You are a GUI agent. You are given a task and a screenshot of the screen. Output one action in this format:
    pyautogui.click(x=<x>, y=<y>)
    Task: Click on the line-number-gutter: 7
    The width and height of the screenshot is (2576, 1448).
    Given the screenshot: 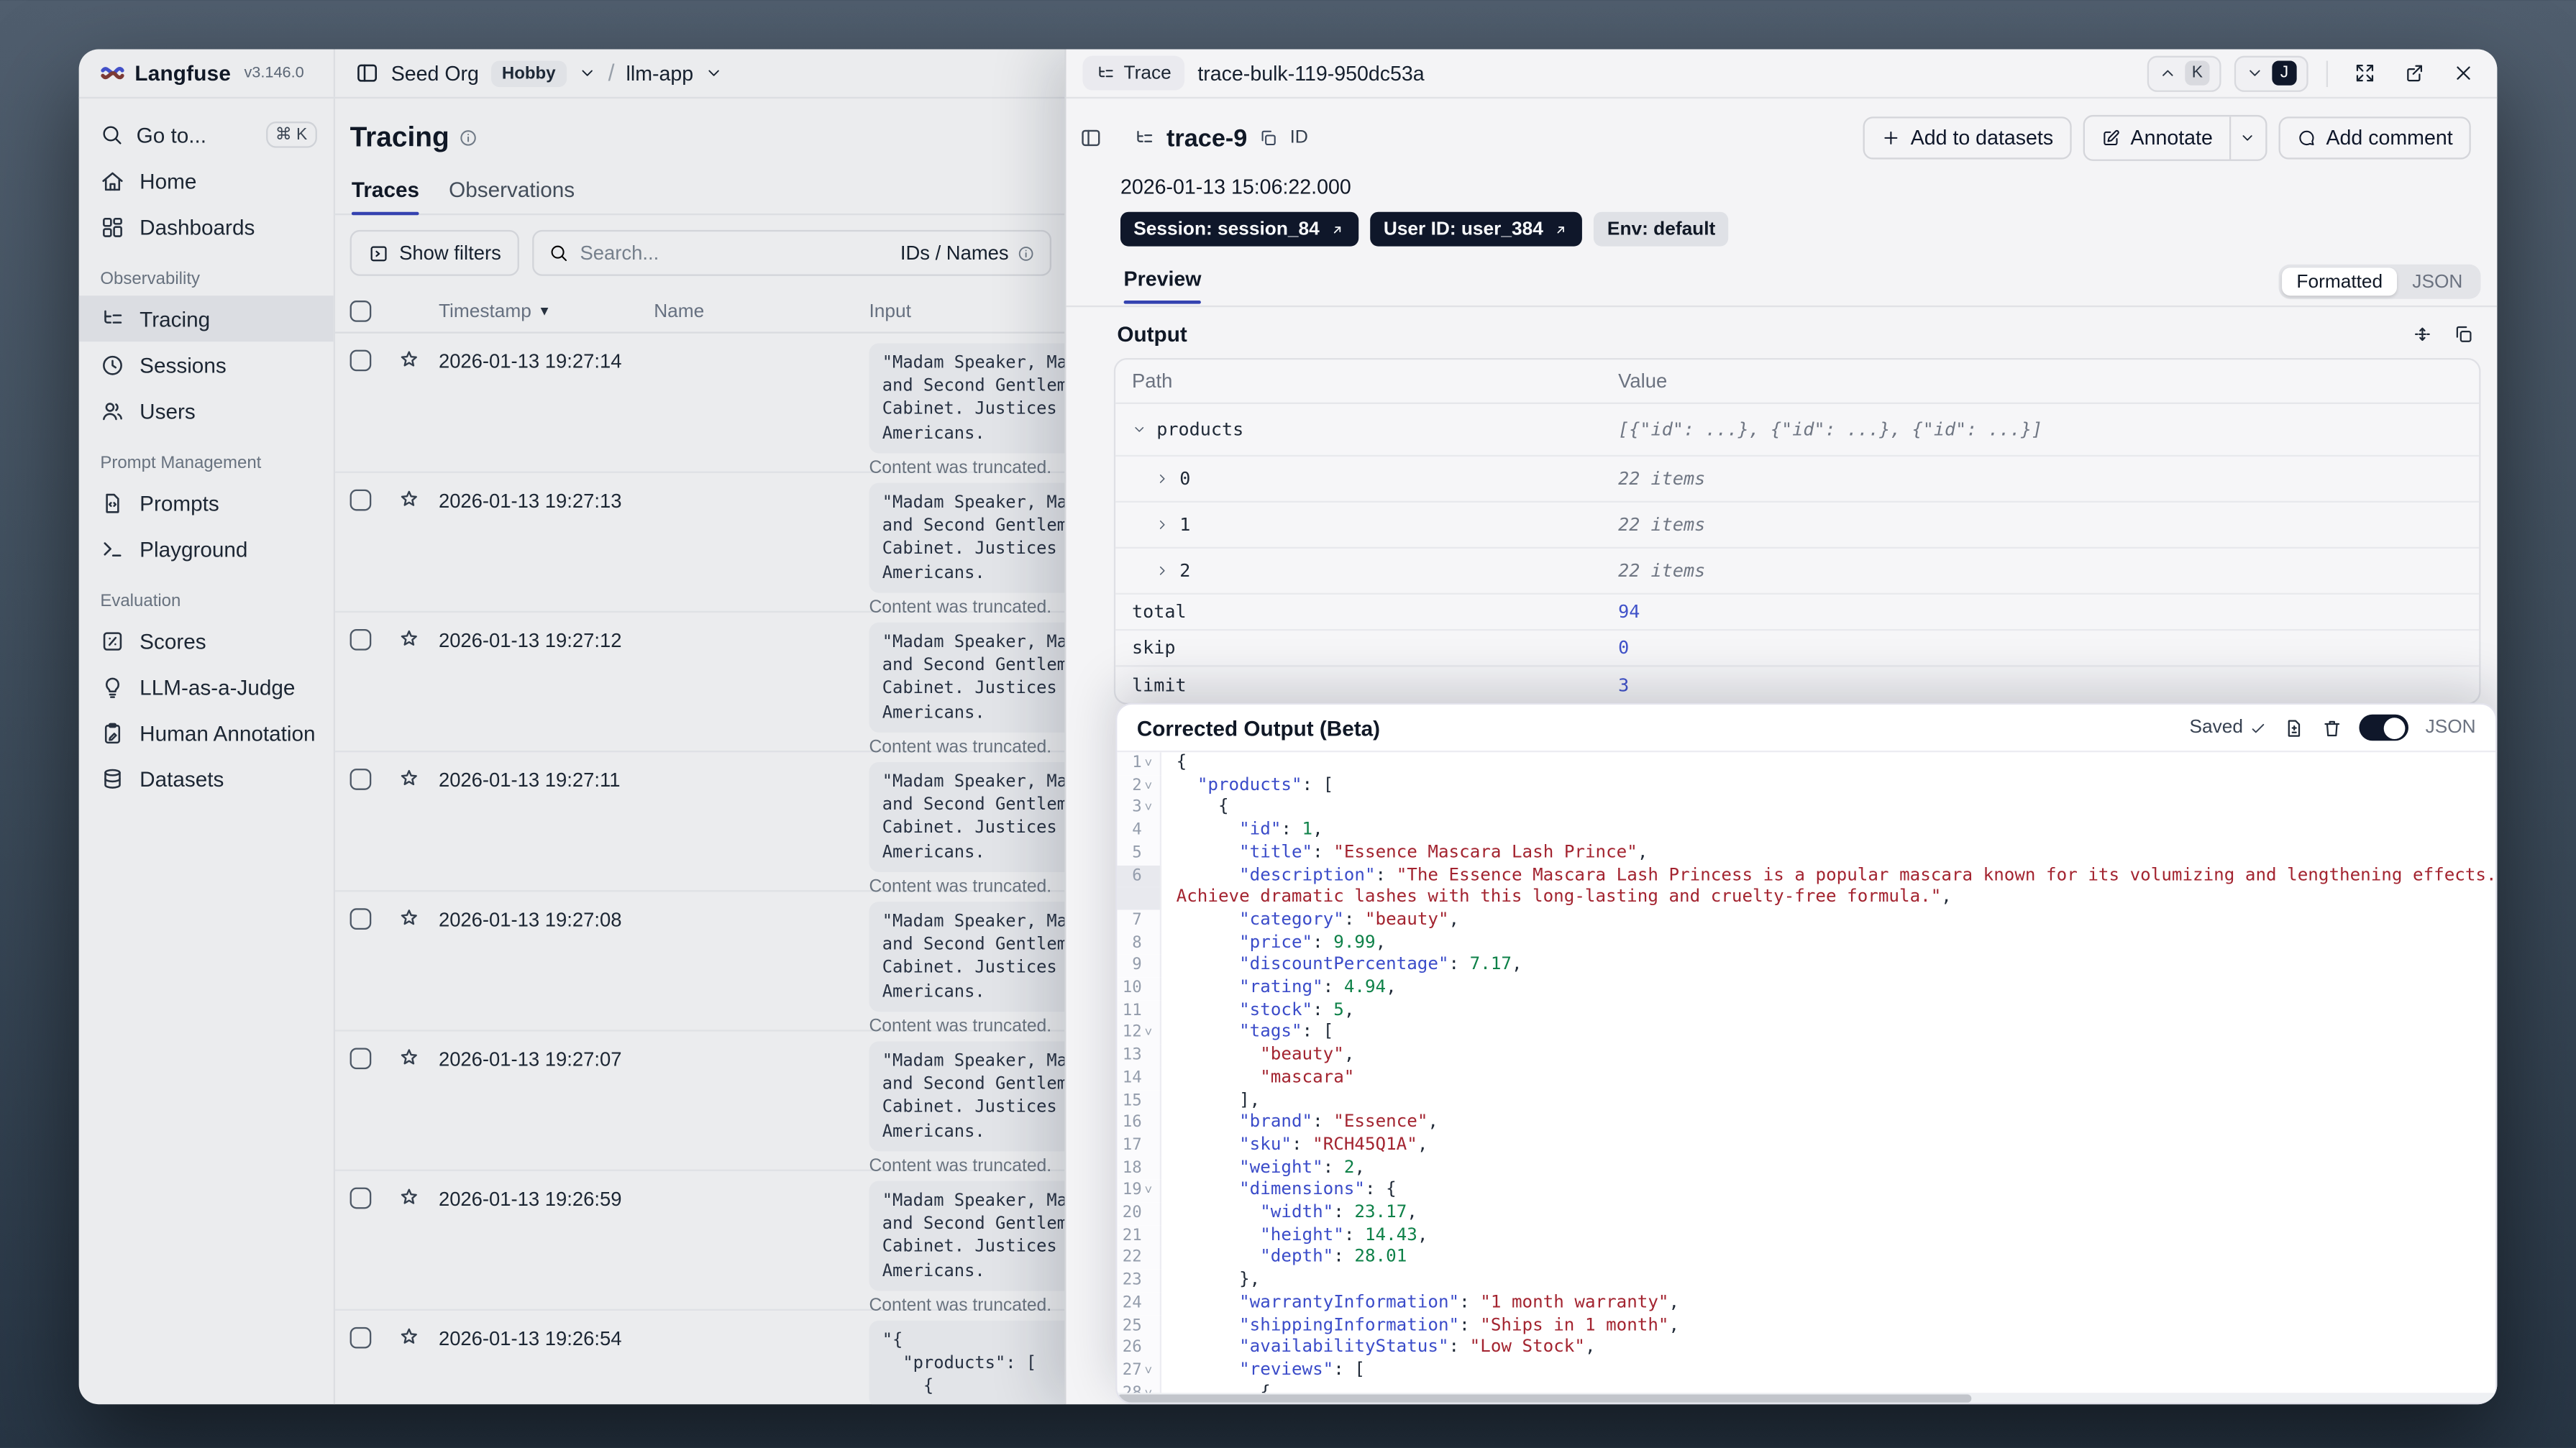 What is the action you would take?
    pyautogui.click(x=1139, y=921)
    